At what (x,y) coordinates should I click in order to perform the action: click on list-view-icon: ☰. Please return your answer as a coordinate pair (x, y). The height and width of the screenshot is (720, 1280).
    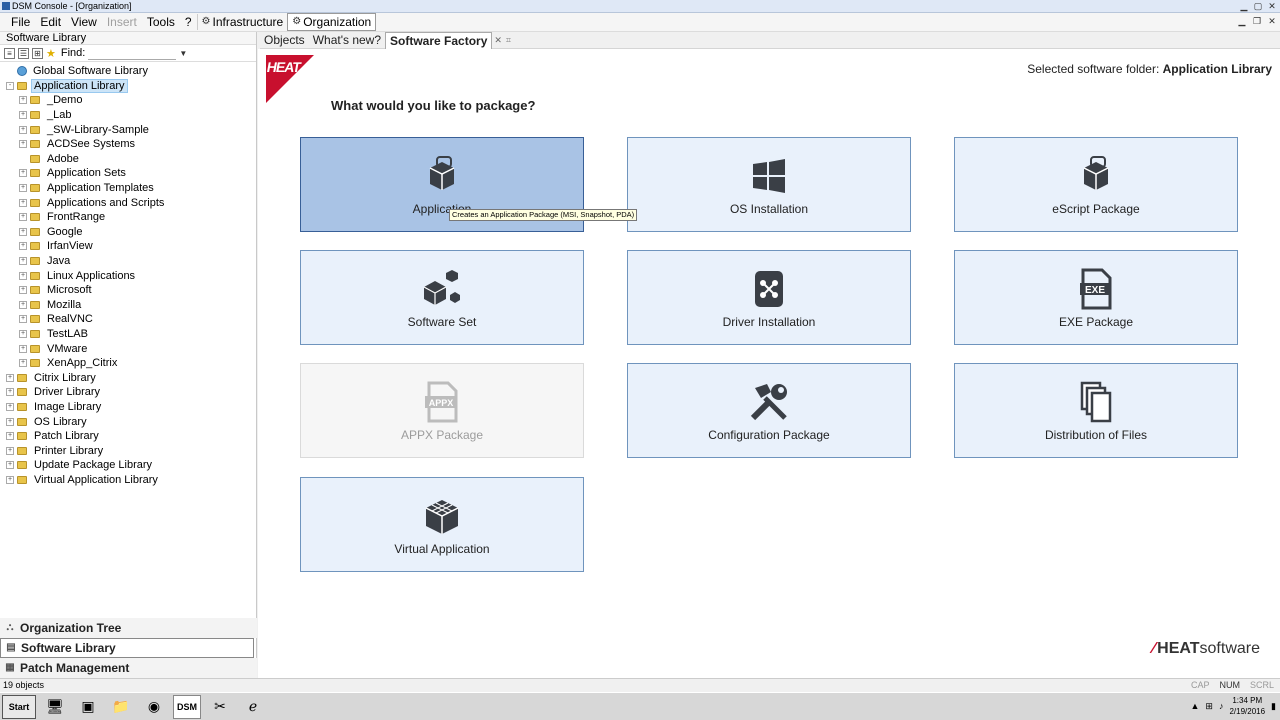
    Looking at the image, I should click on (23, 53).